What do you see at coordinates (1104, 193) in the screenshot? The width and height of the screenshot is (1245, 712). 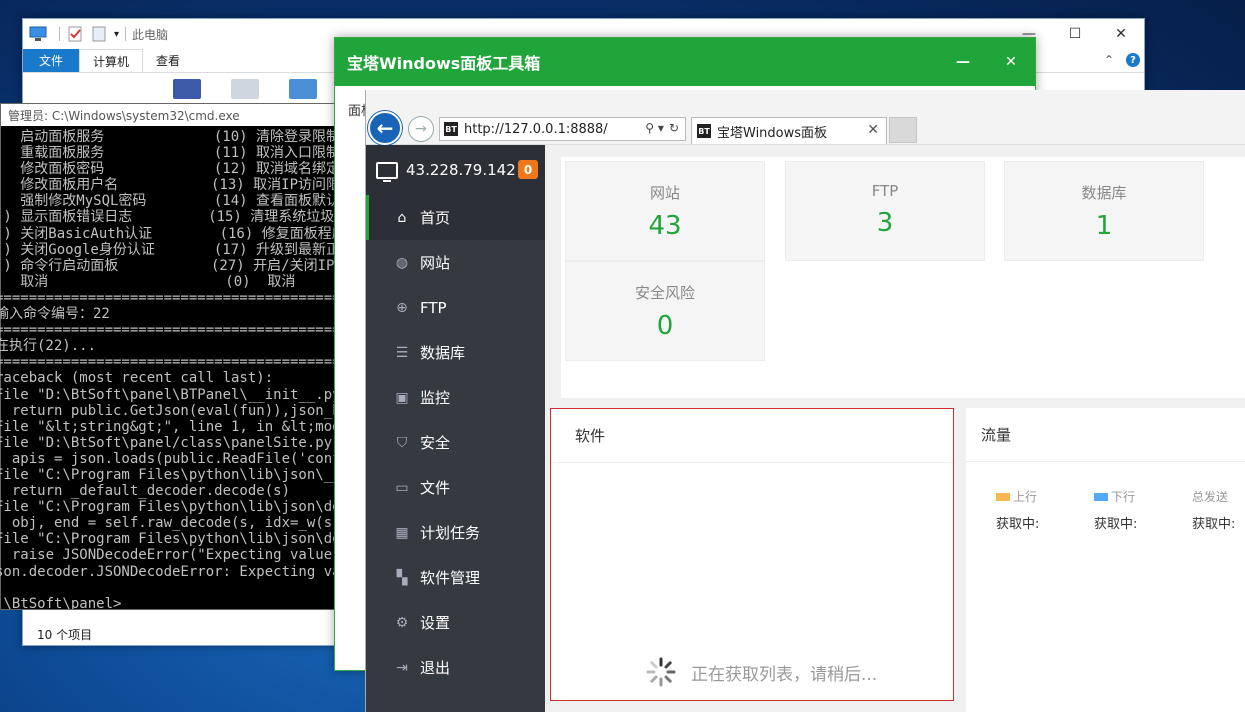 I see `stat-label: 数据库` at bounding box center [1104, 193].